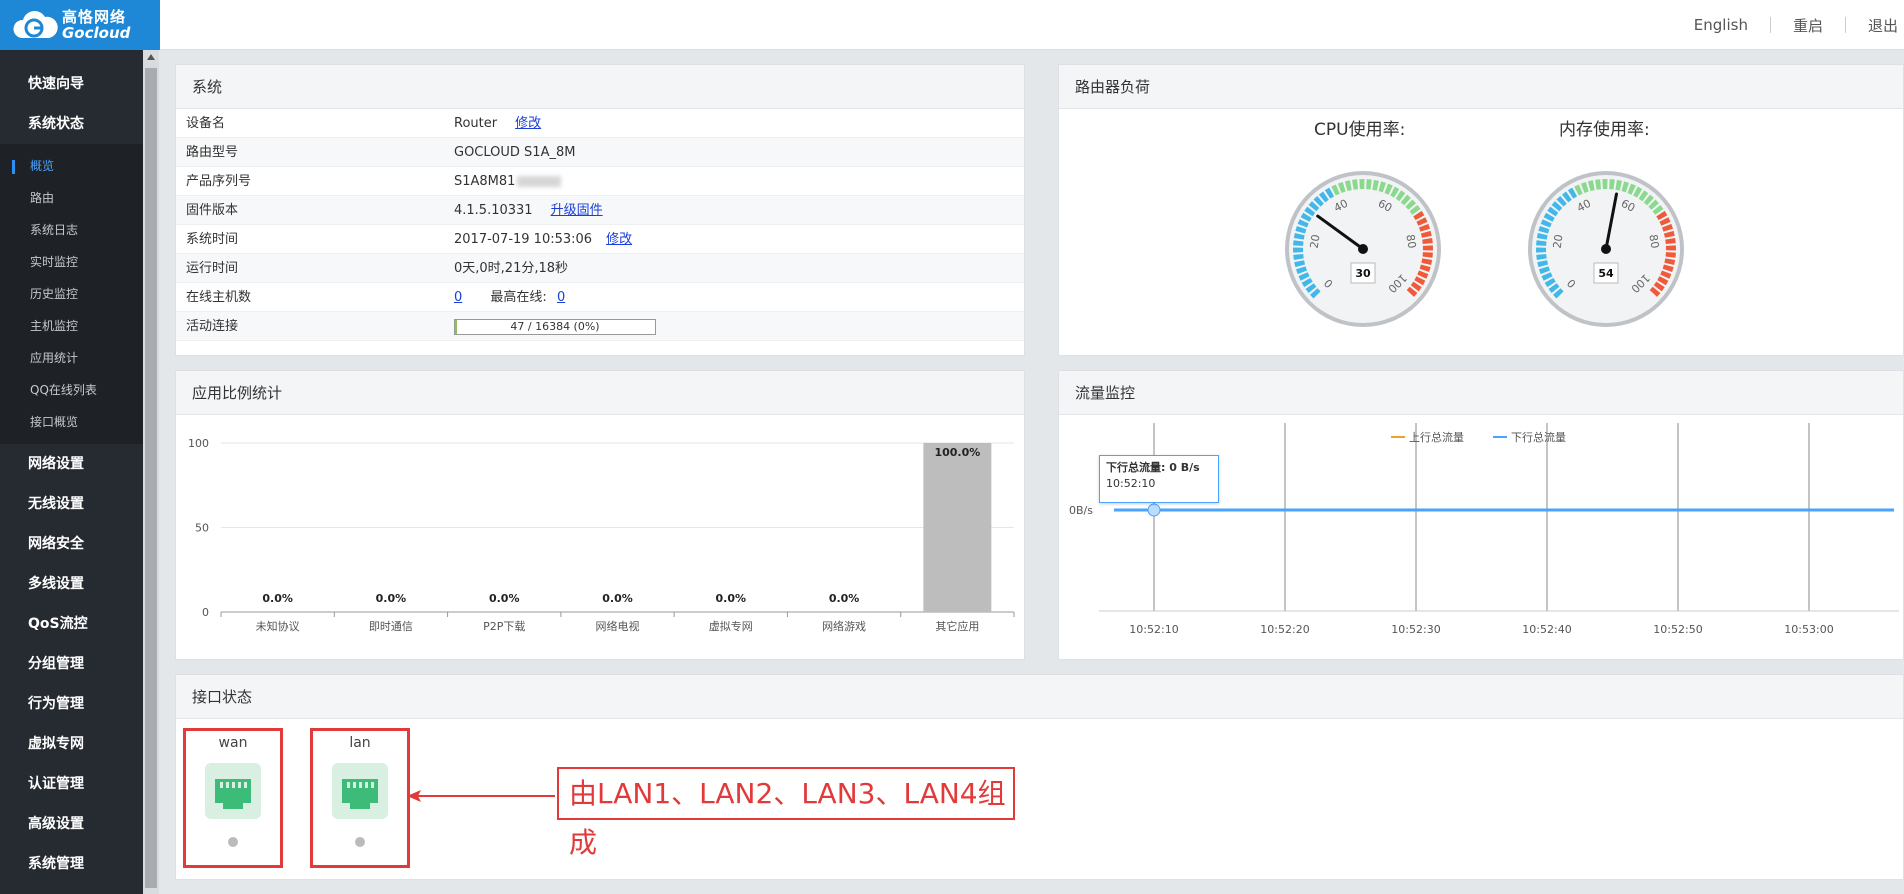 This screenshot has width=1904, height=894. I want to click on menu-system-status: 系统状态, so click(71, 124).